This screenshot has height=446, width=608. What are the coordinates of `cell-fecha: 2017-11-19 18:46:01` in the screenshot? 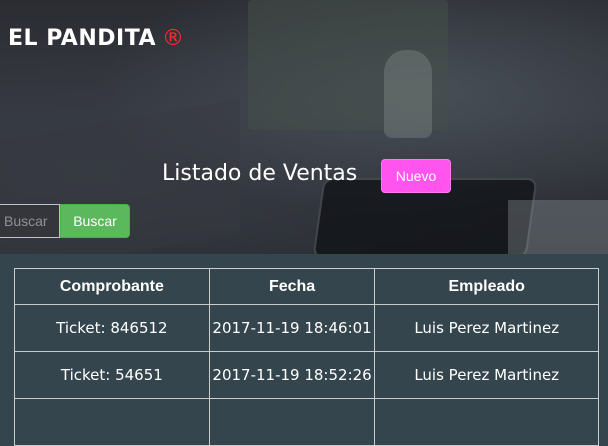 It's located at (292, 328).